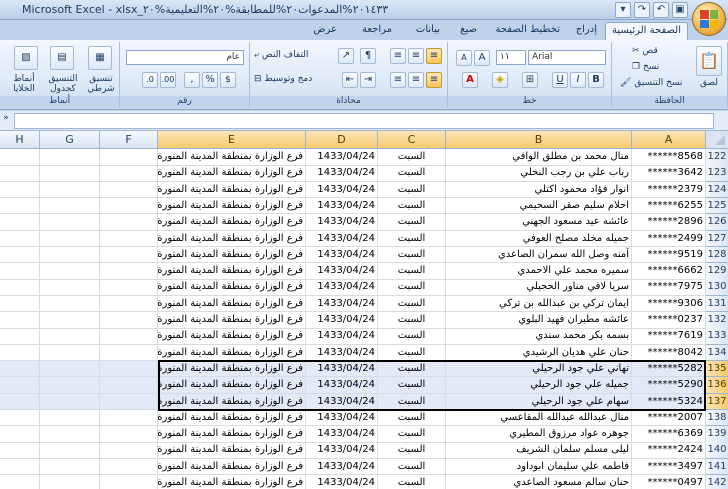 The image size is (728, 489). What do you see at coordinates (717, 450) in the screenshot?
I see `row-header: 140` at bounding box center [717, 450].